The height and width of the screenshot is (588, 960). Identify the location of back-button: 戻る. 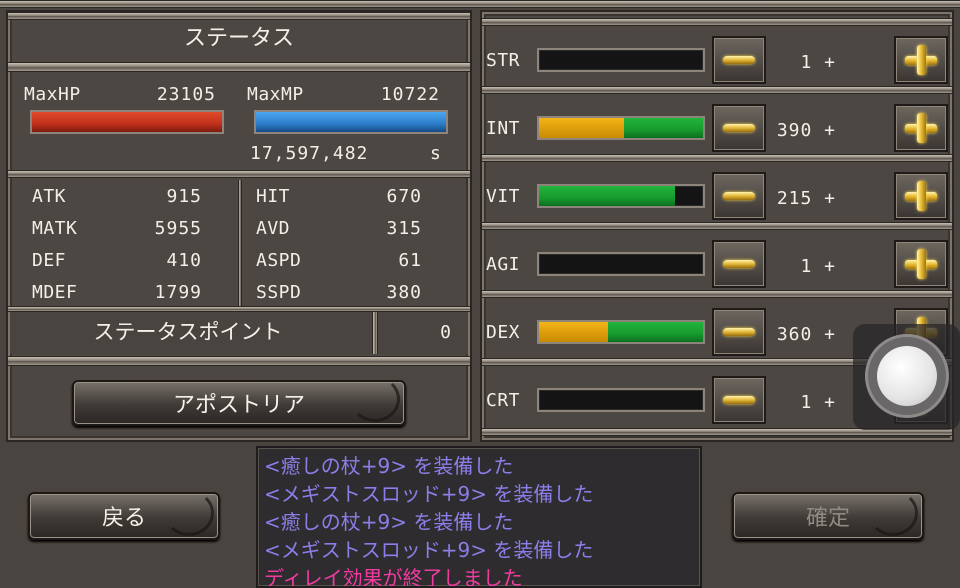
(124, 515).